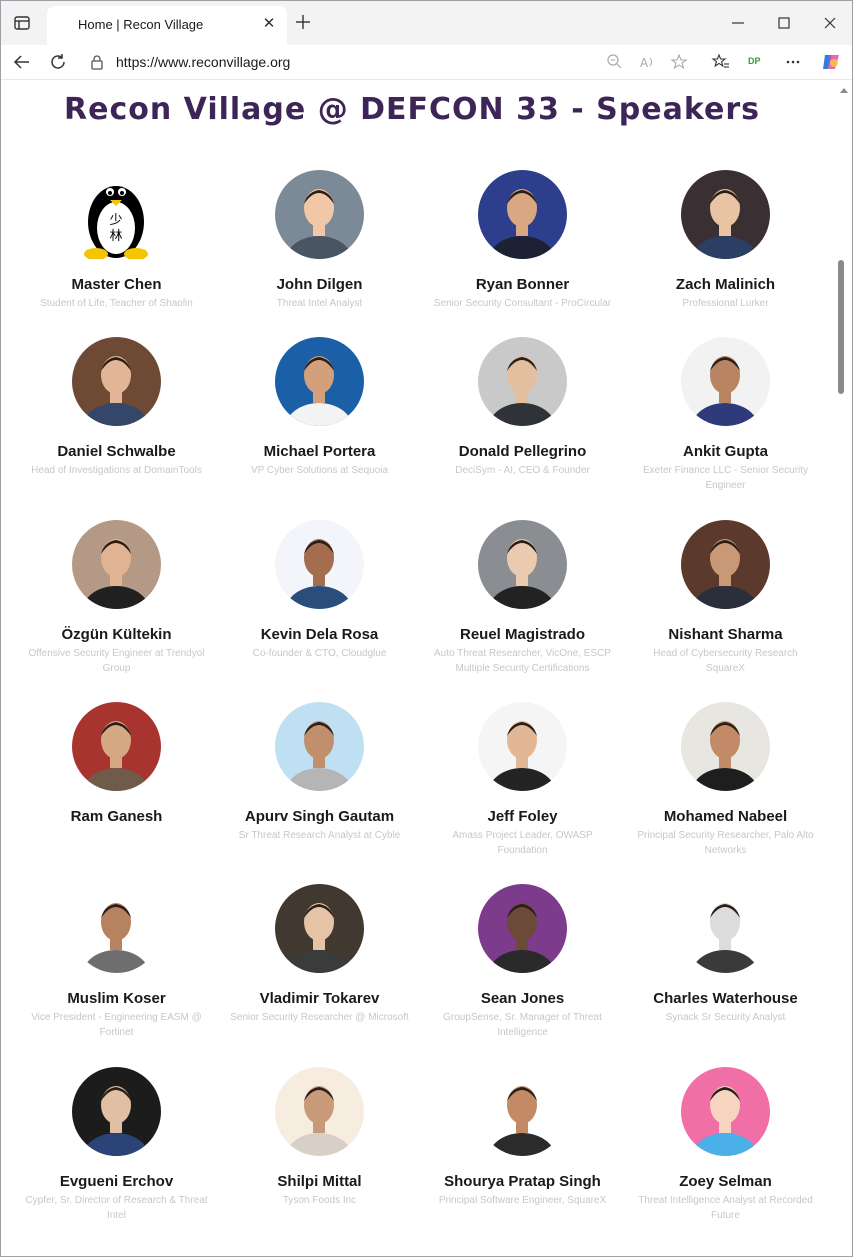 Image resolution: width=853 pixels, height=1257 pixels. Describe the element at coordinates (412, 109) in the screenshot. I see `page-title: Recon Village @ DEFCON 33 - Speakers` at that location.